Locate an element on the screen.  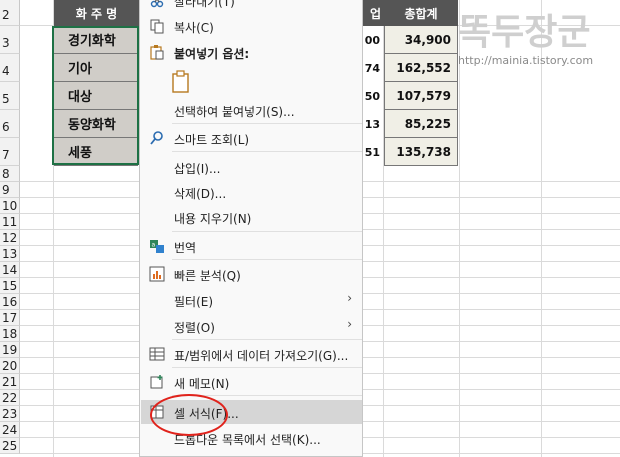
row-header: 15 is located at coordinates (10, 286).